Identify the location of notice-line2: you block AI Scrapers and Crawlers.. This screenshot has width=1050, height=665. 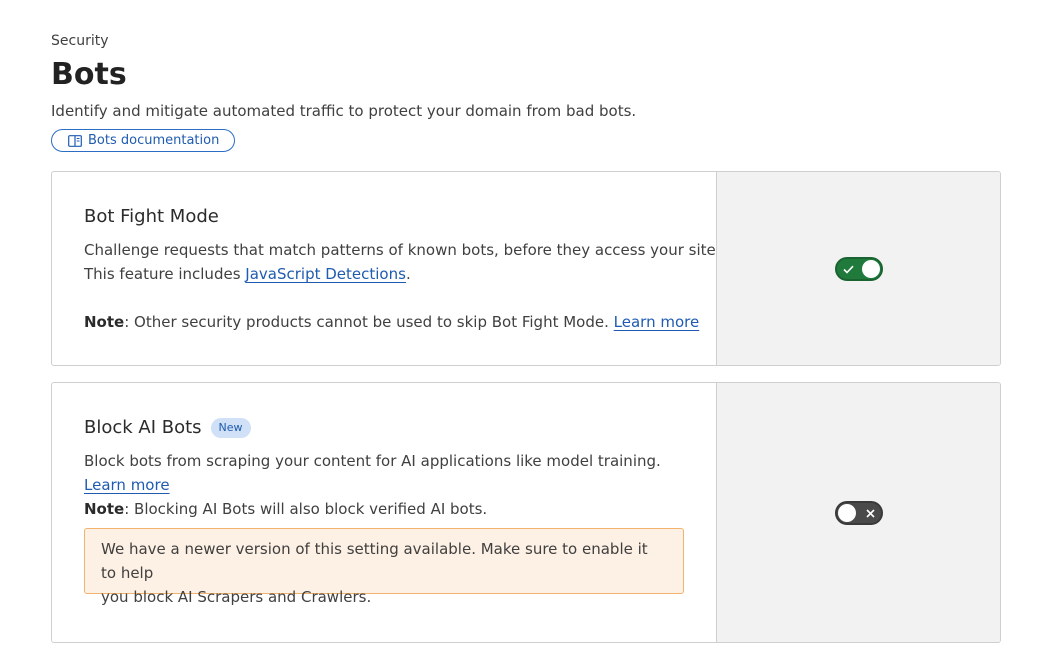
(236, 597).